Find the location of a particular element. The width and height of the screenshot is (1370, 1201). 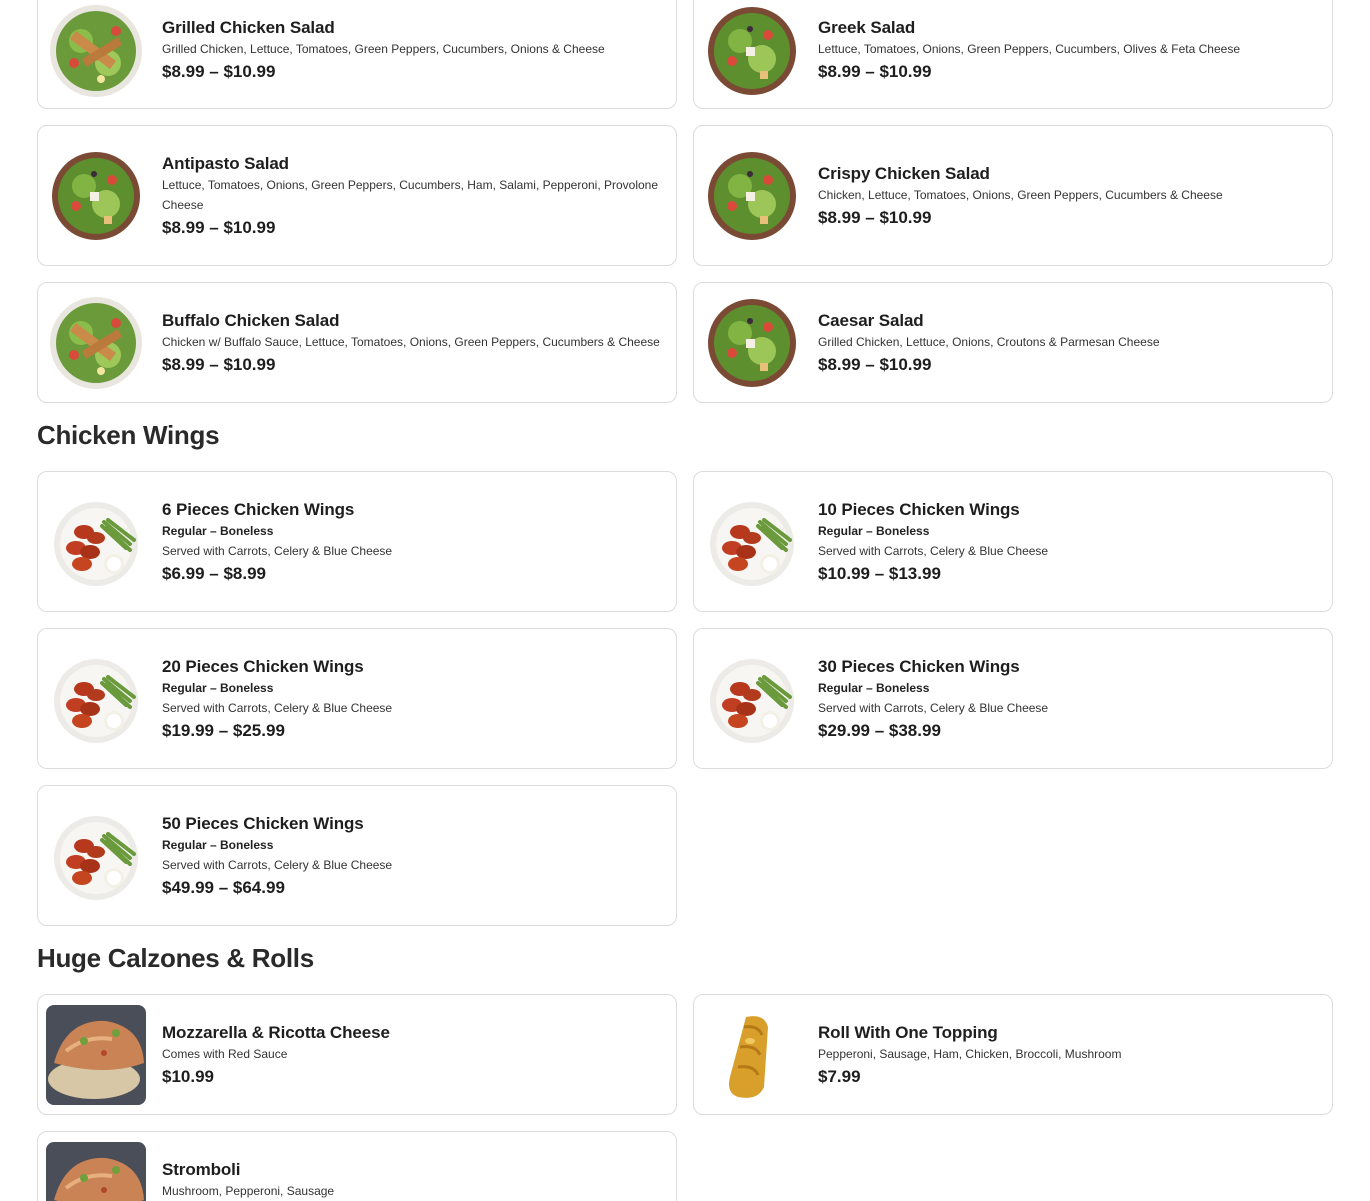

item-name: Mozzarella & Ricotta Cheese is located at coordinates (276, 1032).